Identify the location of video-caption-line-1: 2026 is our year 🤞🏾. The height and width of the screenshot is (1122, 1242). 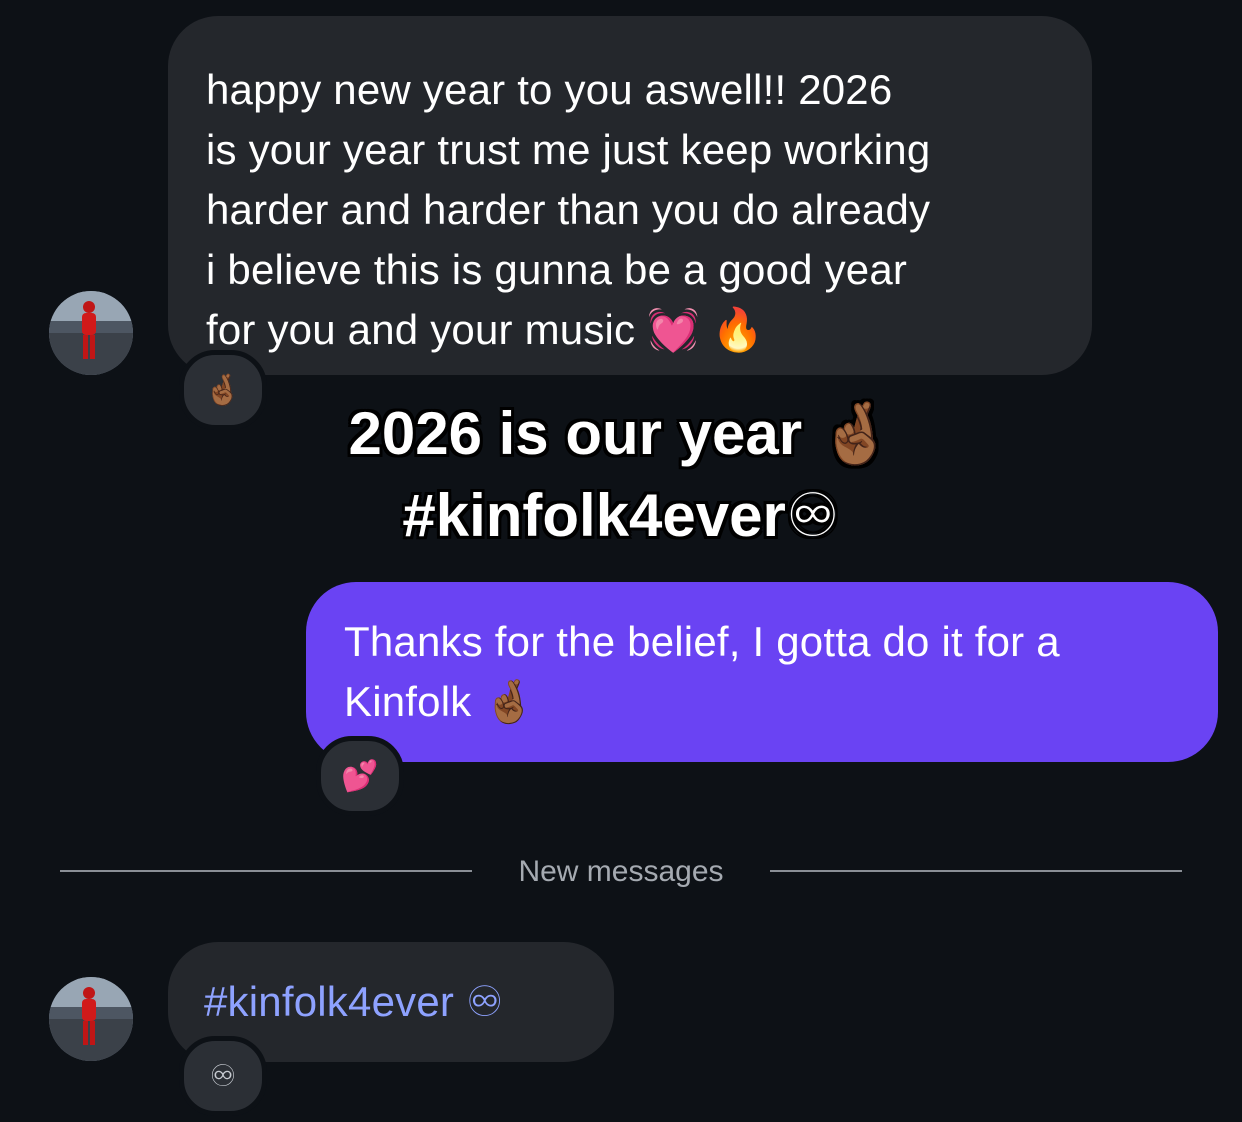
(621, 433).